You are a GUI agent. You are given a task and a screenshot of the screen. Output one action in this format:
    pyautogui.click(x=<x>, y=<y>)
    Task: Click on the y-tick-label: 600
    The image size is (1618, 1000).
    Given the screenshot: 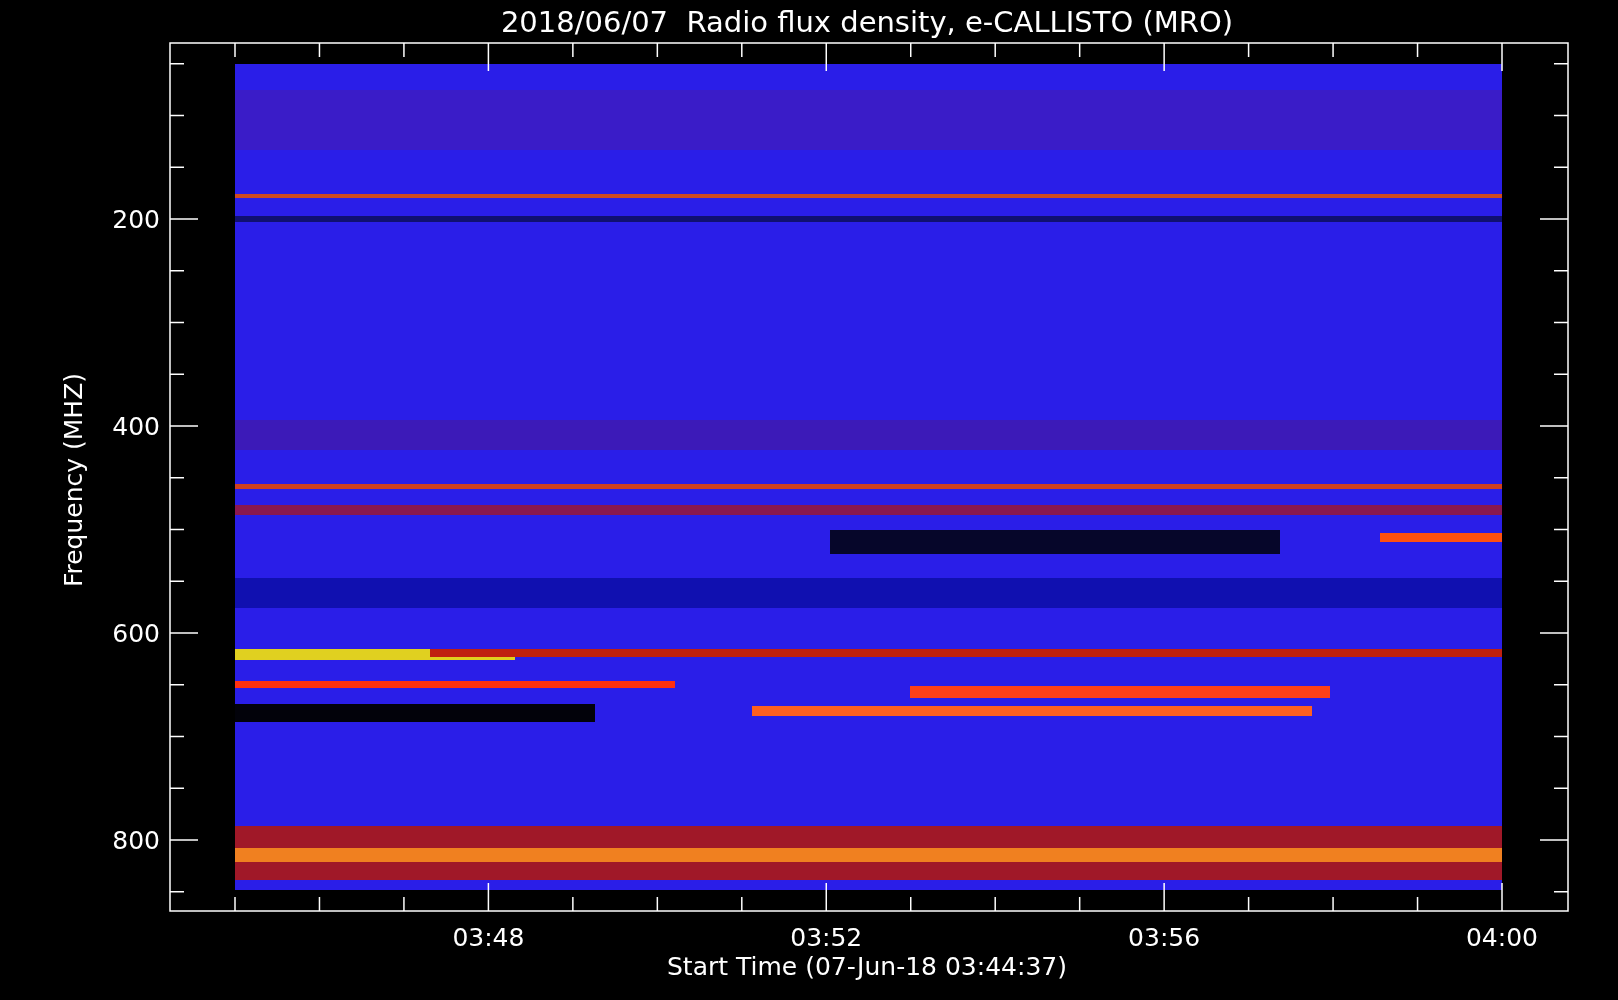 What is the action you would take?
    pyautogui.click(x=136, y=633)
    